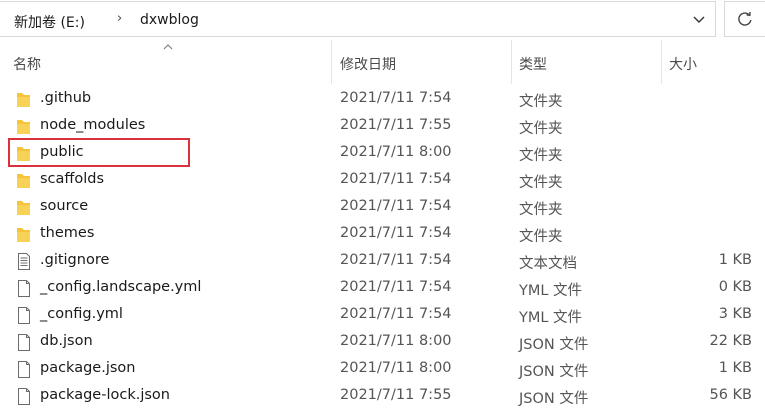 The height and width of the screenshot is (420, 765). I want to click on file-row: _config.yml 2021/7/11 7:54 YML 文件 3 KB, so click(382, 315).